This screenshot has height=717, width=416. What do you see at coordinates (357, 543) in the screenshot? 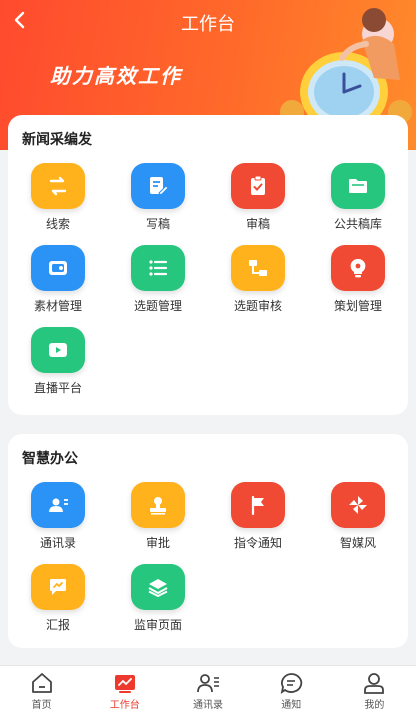
I see `app-label: 智媒风` at bounding box center [357, 543].